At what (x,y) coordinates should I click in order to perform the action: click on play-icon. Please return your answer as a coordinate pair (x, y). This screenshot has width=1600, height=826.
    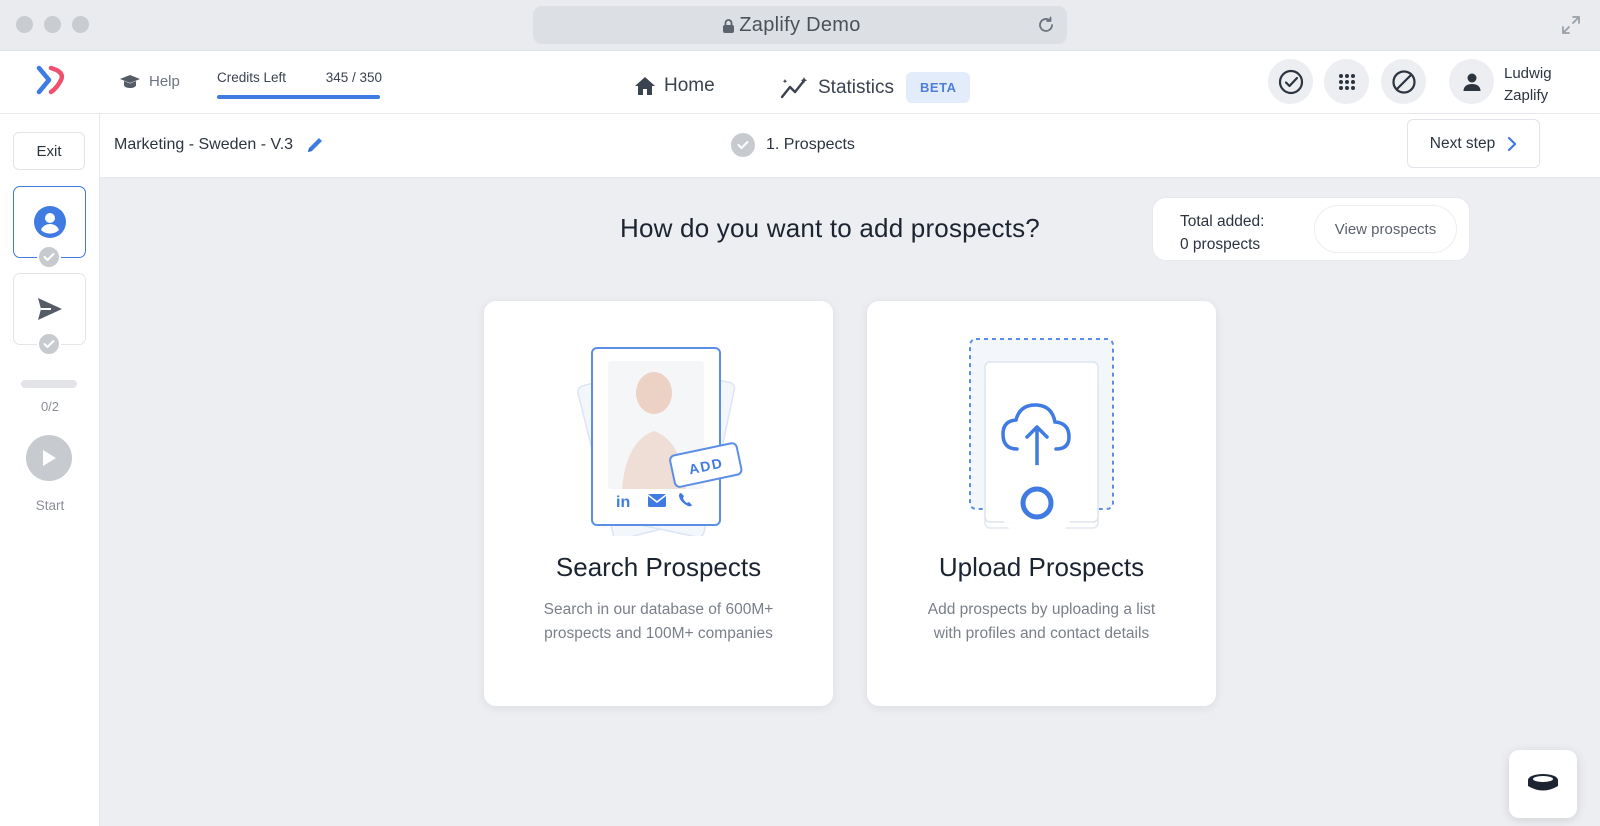
    Looking at the image, I should click on (49, 458).